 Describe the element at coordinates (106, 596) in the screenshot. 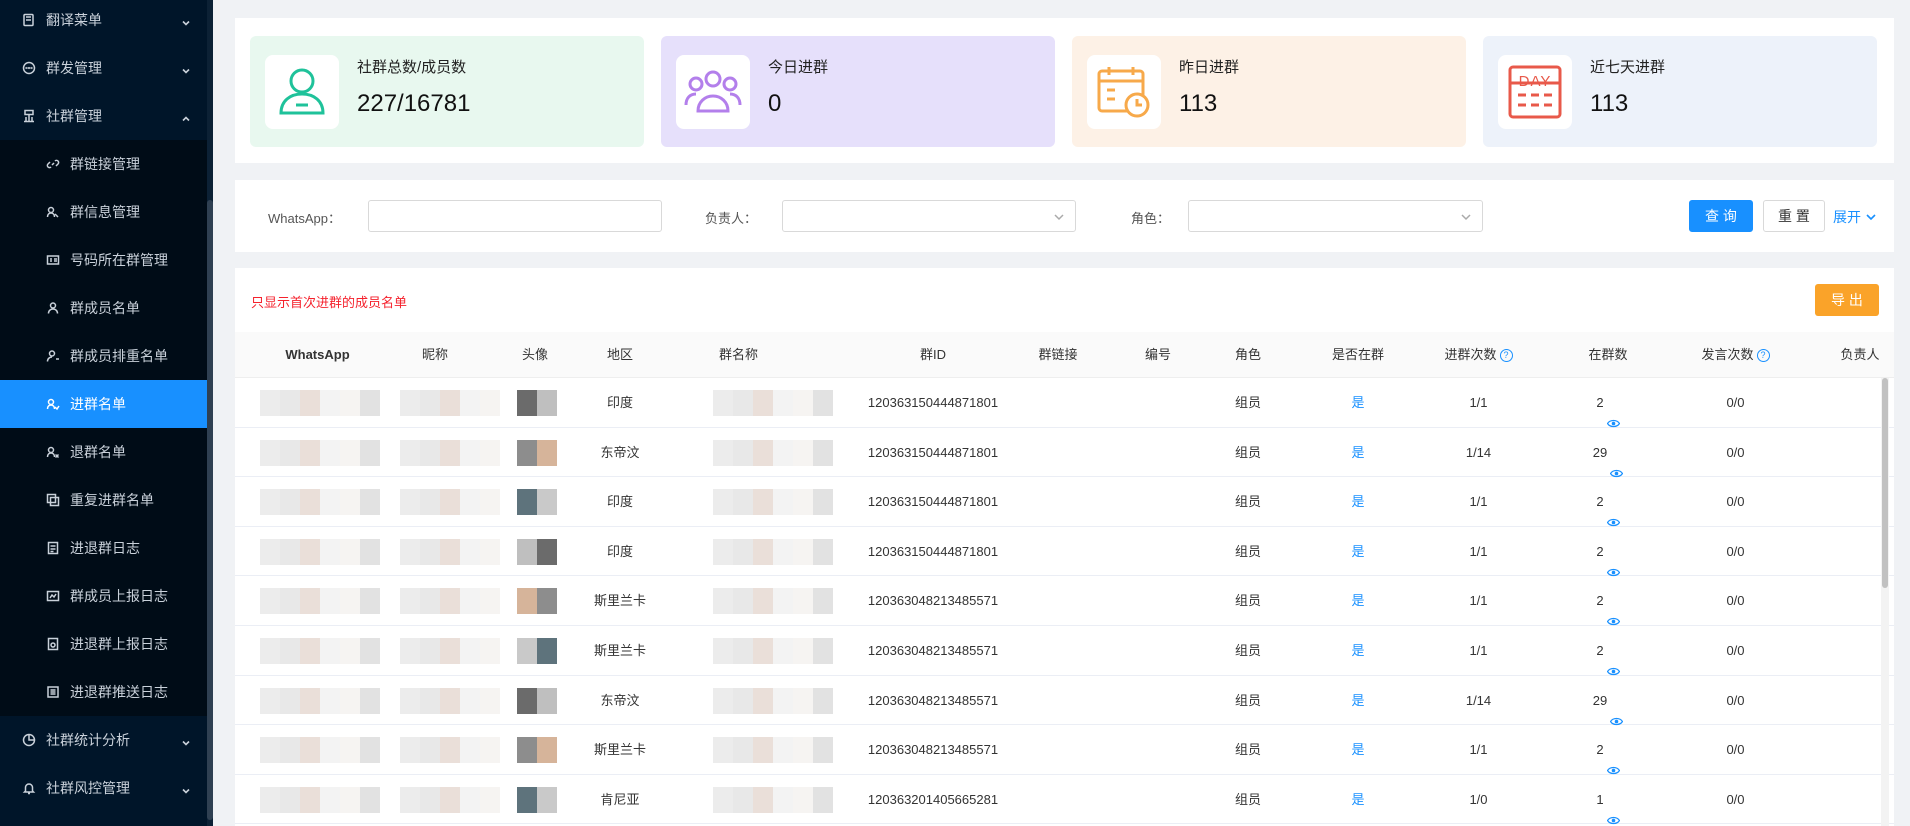

I see `sidebar-item-12: 群成员上报日志` at that location.